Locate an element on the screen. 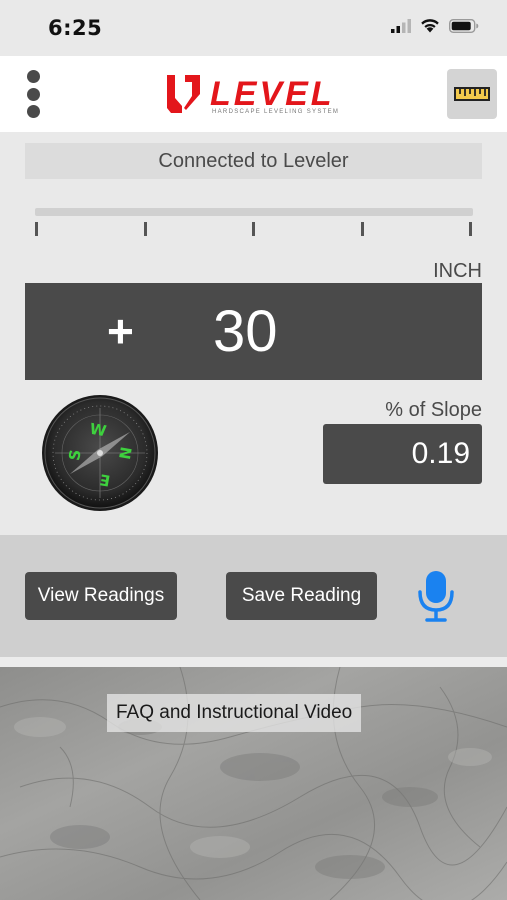 The width and height of the screenshot is (507, 900). app-header: LEVEL HARDSCAPE LEVELING SYSTEM is located at coordinates (253, 94).